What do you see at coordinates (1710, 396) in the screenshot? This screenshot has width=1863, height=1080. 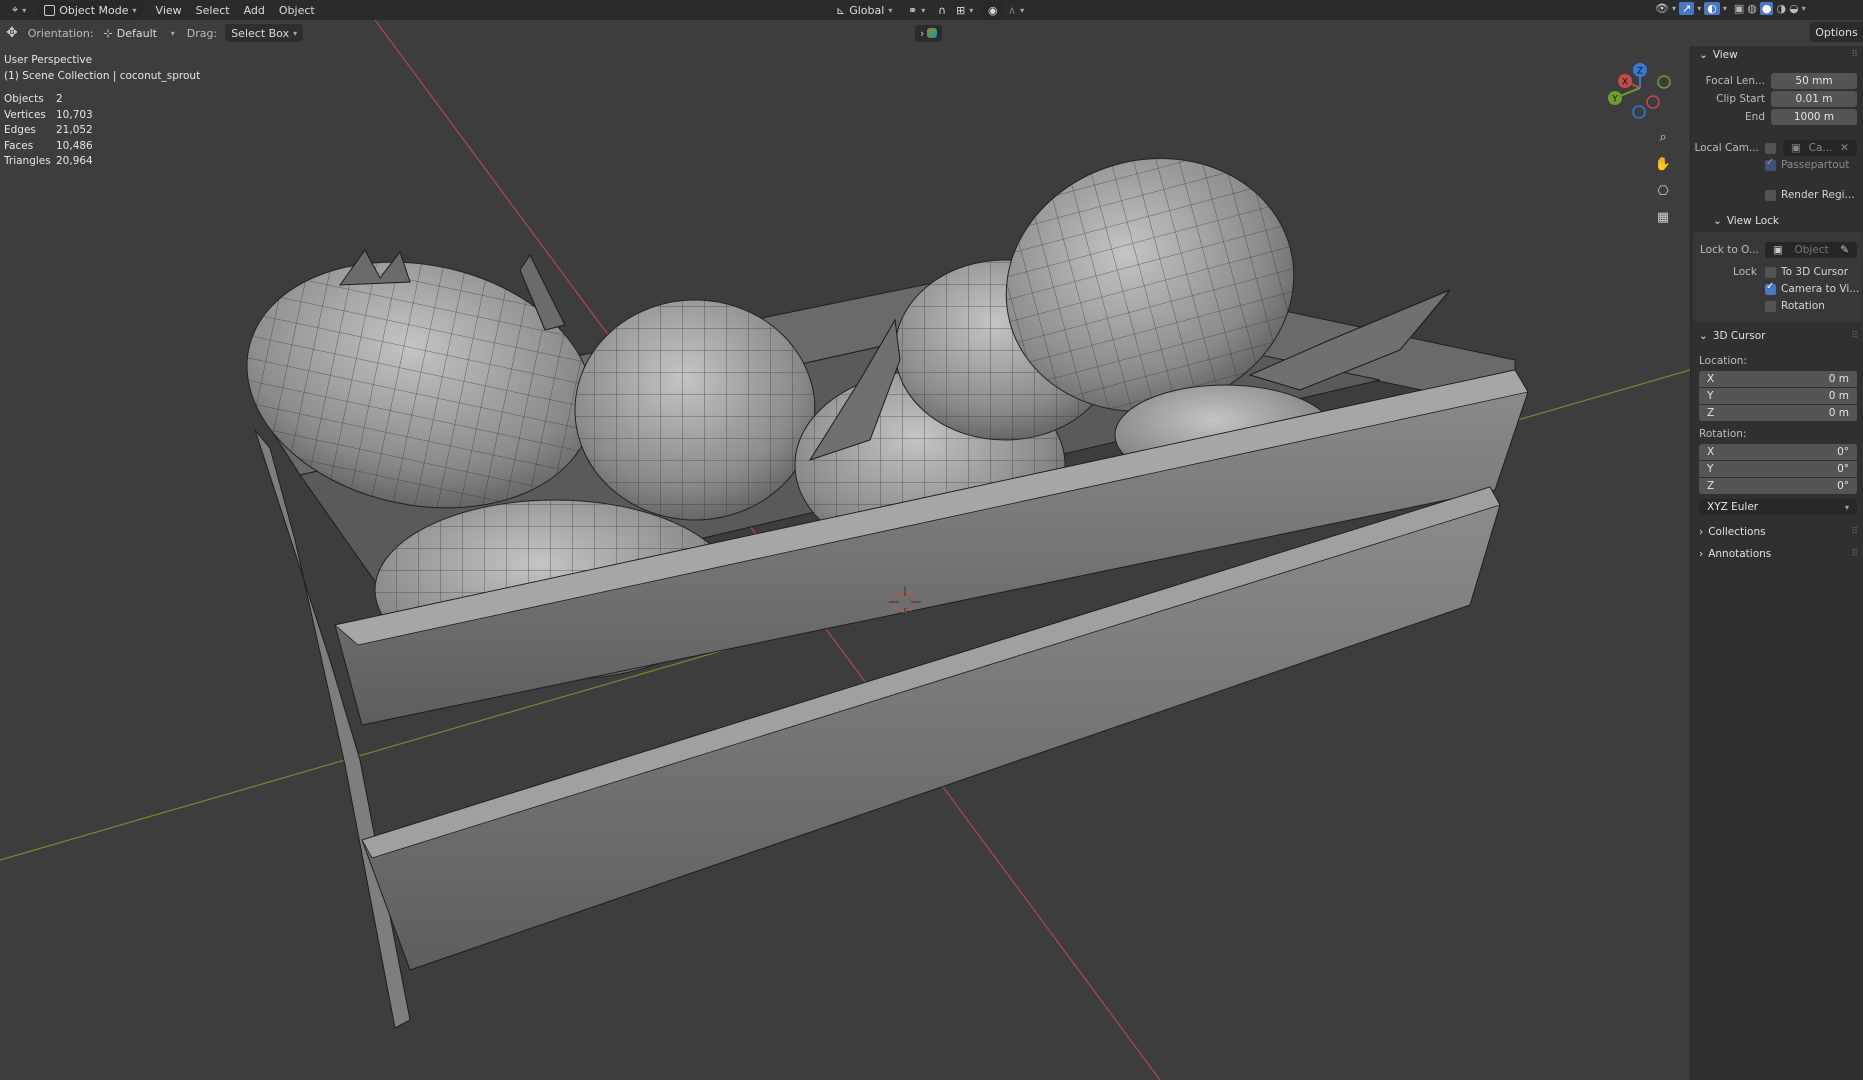 I see `axis-label: Y` at bounding box center [1710, 396].